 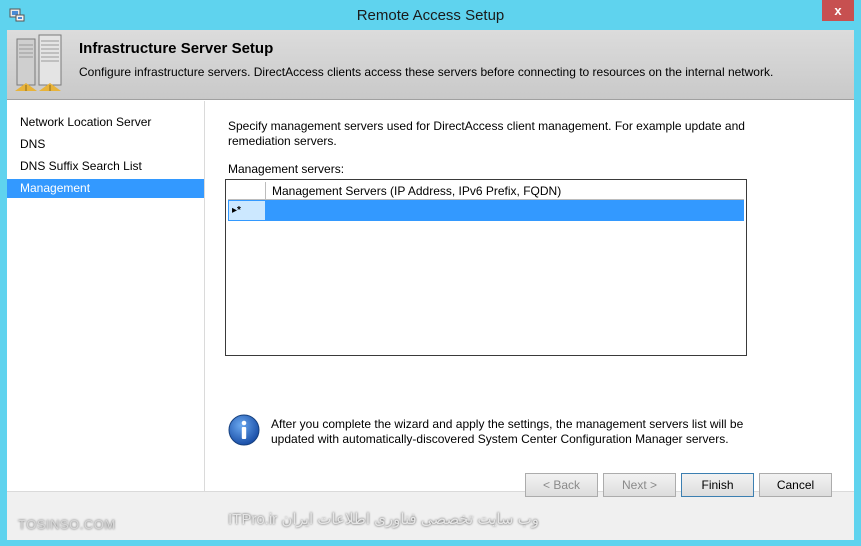 What do you see at coordinates (176, 48) in the screenshot?
I see `page-title: Infrastructure Server Setup` at bounding box center [176, 48].